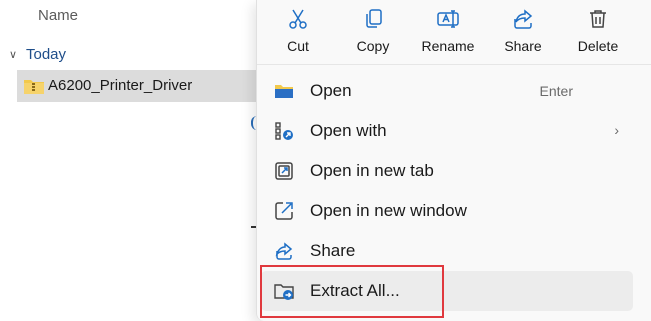 The height and width of the screenshot is (321, 651). I want to click on rename-button: Rename, so click(448, 33).